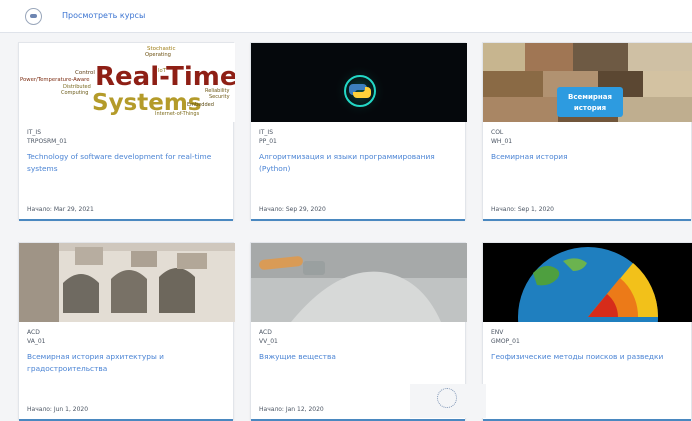 Image resolution: width=692 pixels, height=421 pixels. Describe the element at coordinates (177, 114) in the screenshot. I see `wordcloud-word: Internet-of-Things` at that location.